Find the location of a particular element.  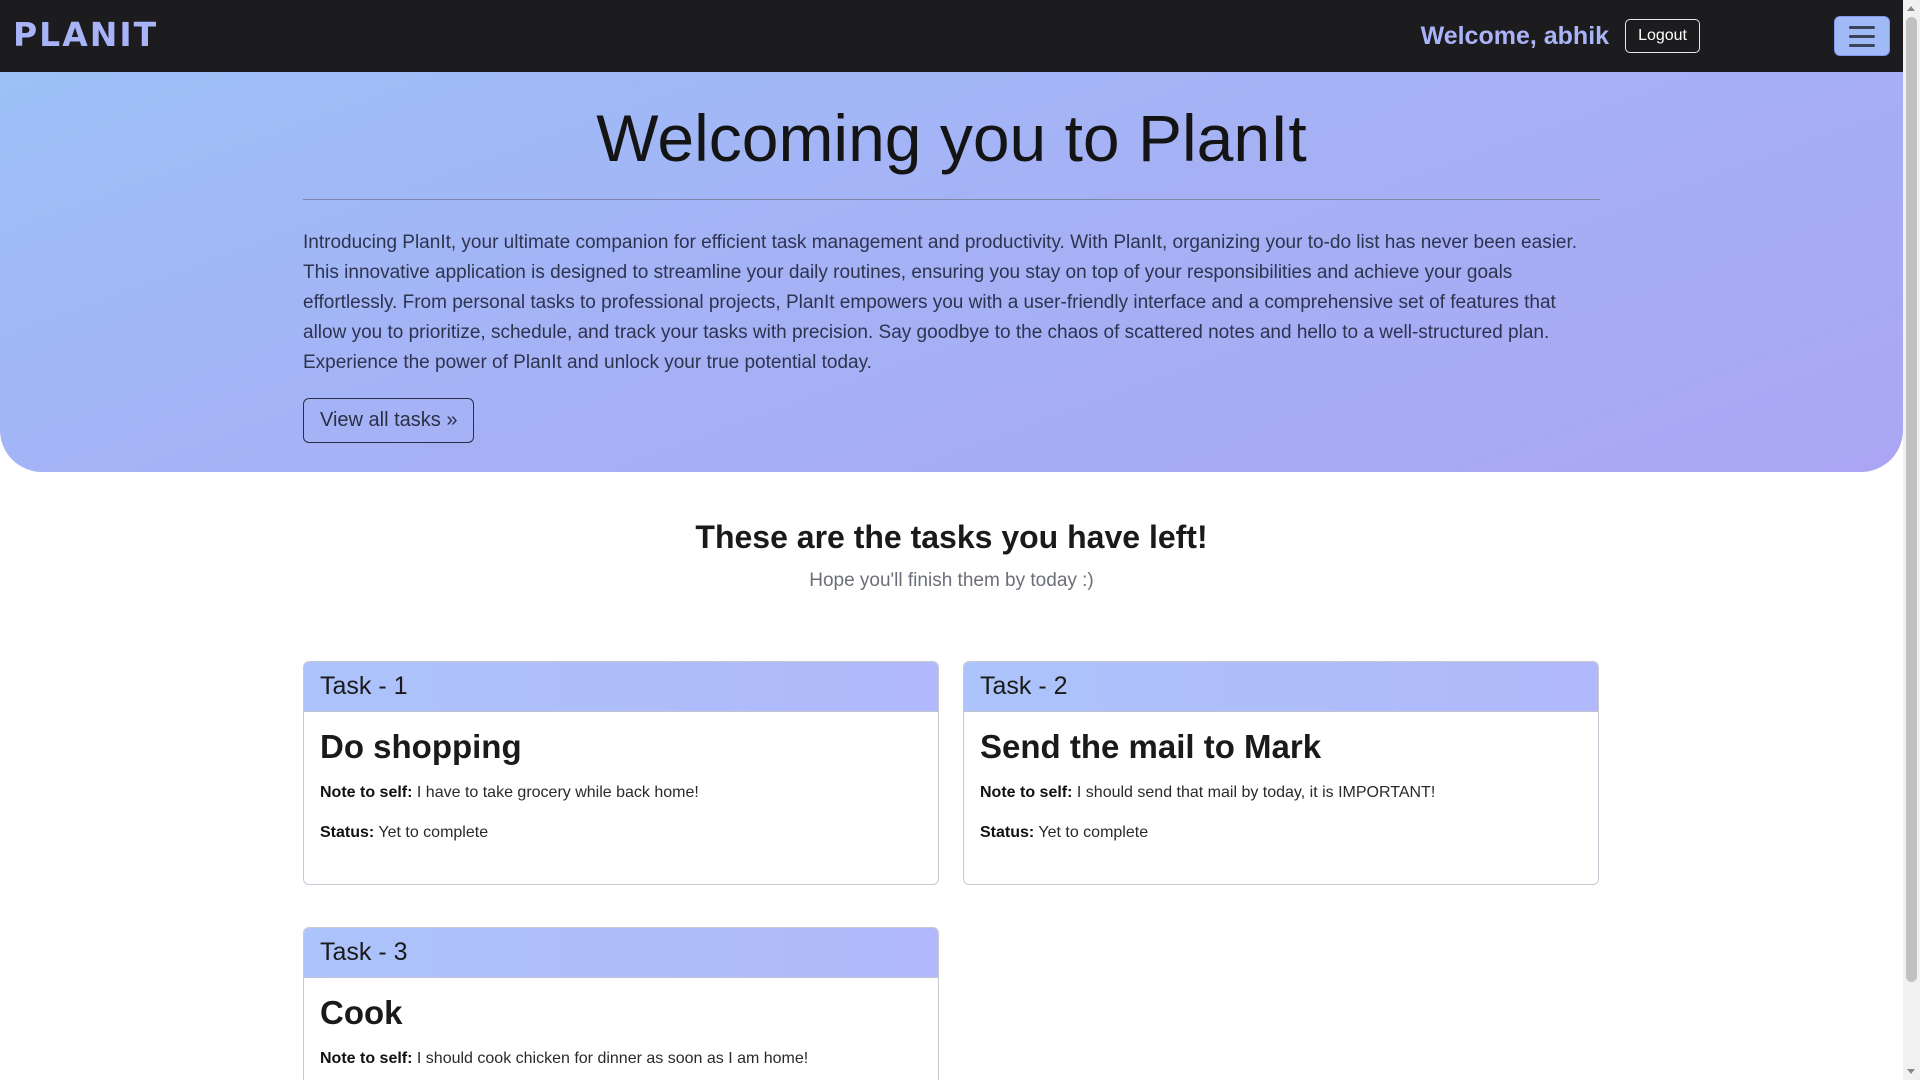

top-navbar: PLANIT Welcome, abhik Logout is located at coordinates (951, 36).